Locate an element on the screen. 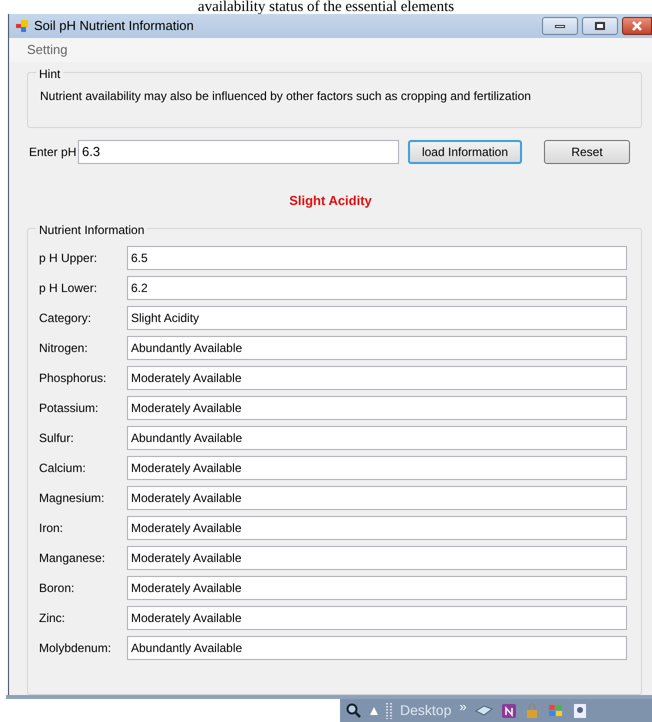  grip-icon is located at coordinates (389, 711).